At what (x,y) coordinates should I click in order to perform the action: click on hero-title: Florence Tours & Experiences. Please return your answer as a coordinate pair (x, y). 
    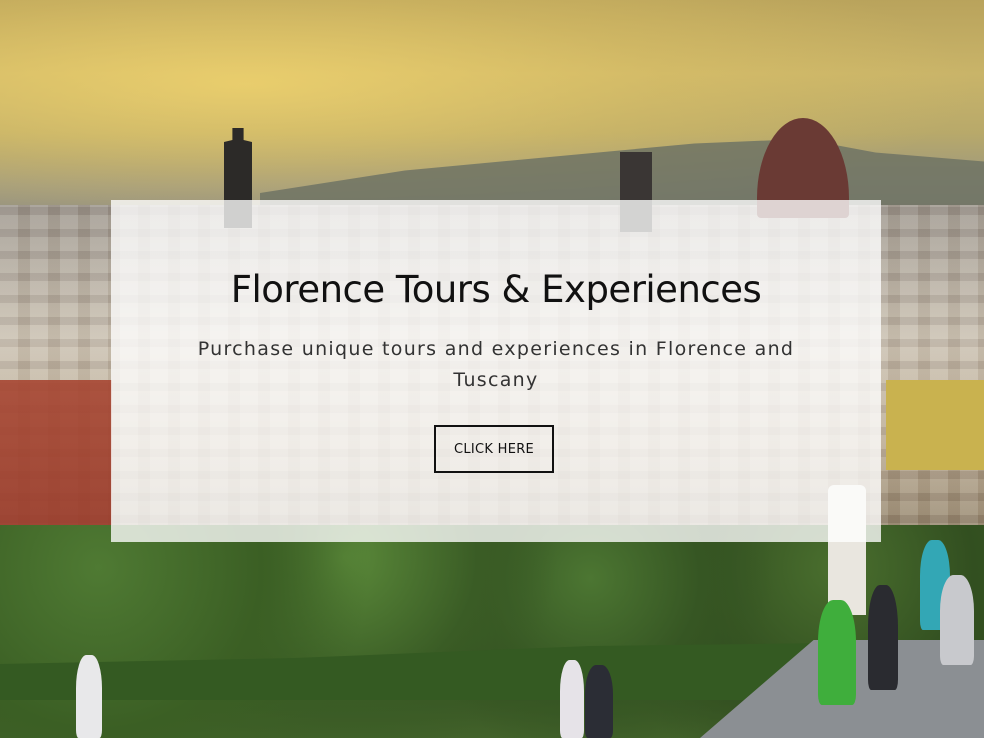
    Looking at the image, I should click on (496, 289).